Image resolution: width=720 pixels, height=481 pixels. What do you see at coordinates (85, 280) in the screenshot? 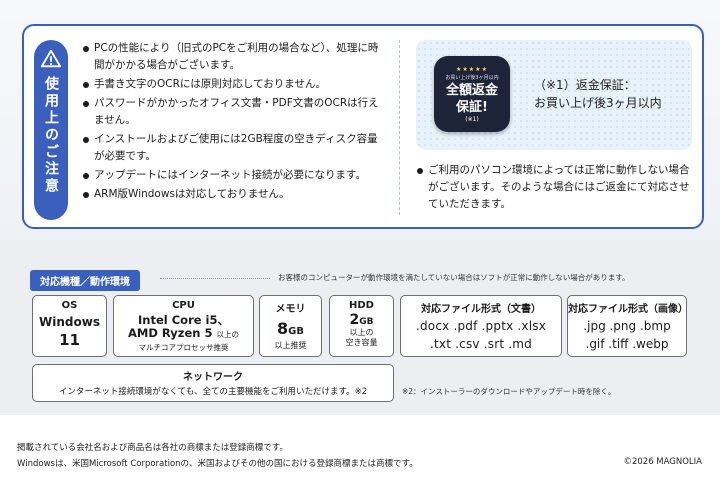
I see `specs-header: 対応機種／動作環境` at bounding box center [85, 280].